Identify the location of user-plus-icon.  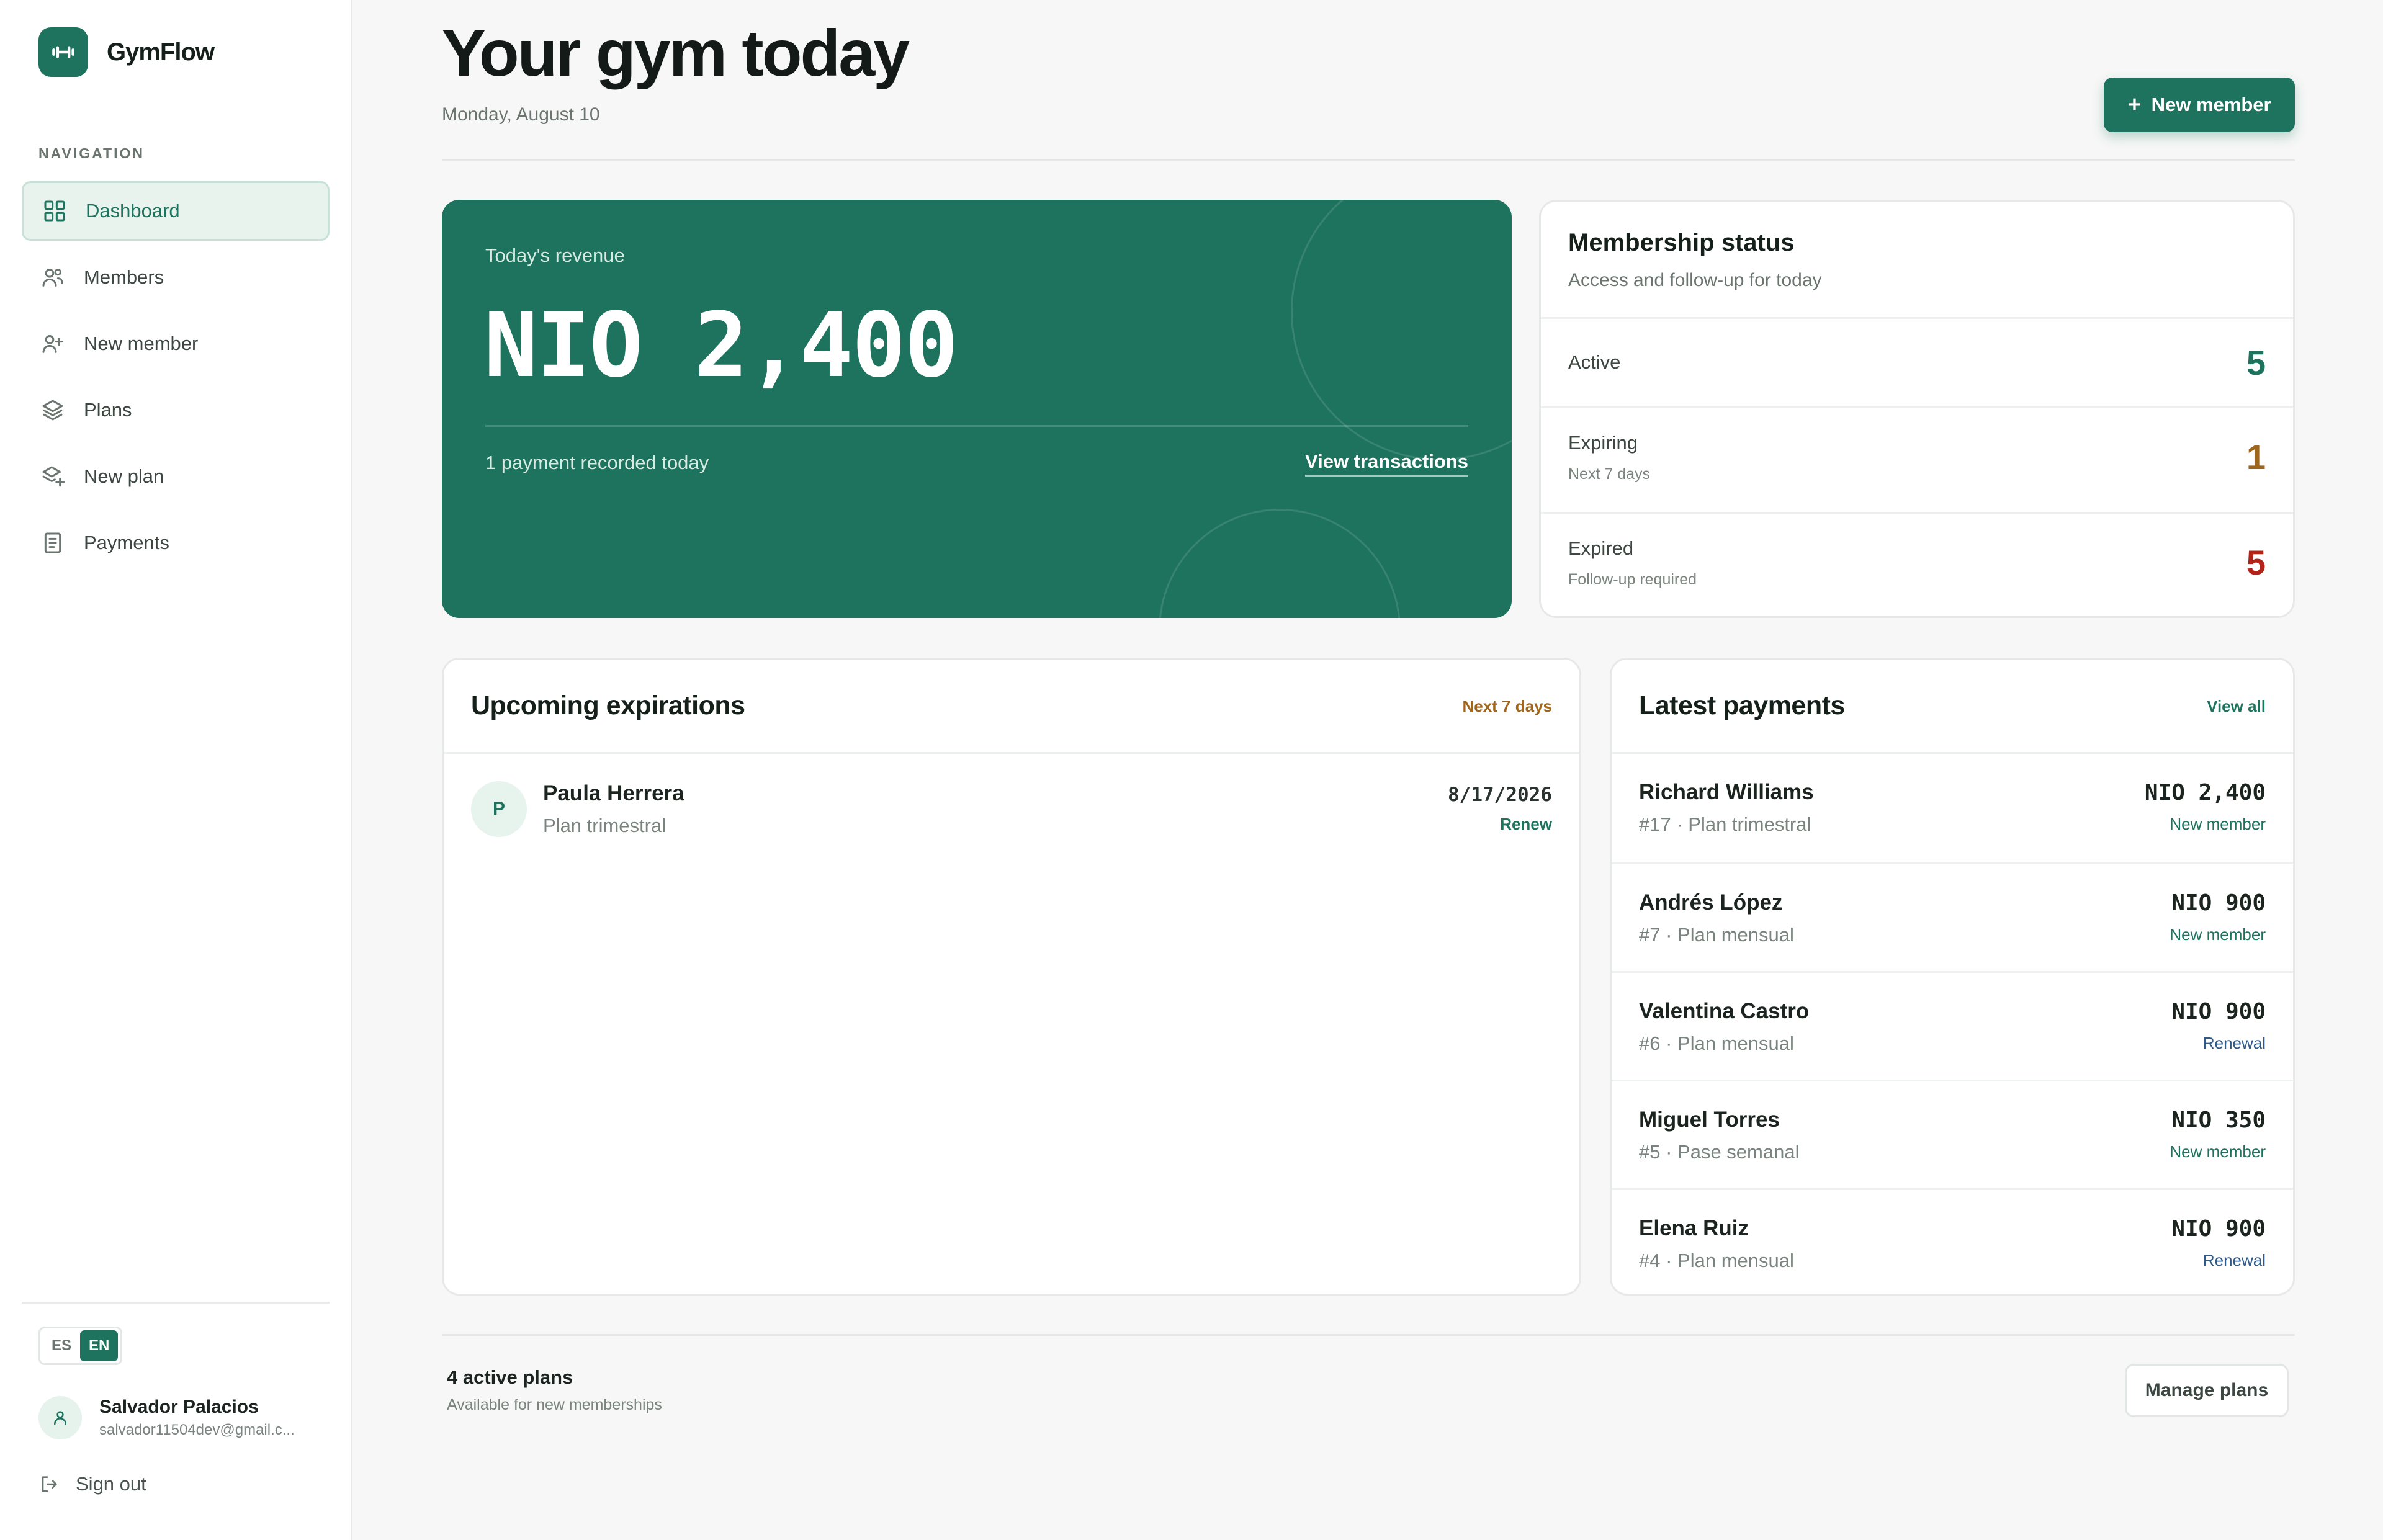
(52, 343).